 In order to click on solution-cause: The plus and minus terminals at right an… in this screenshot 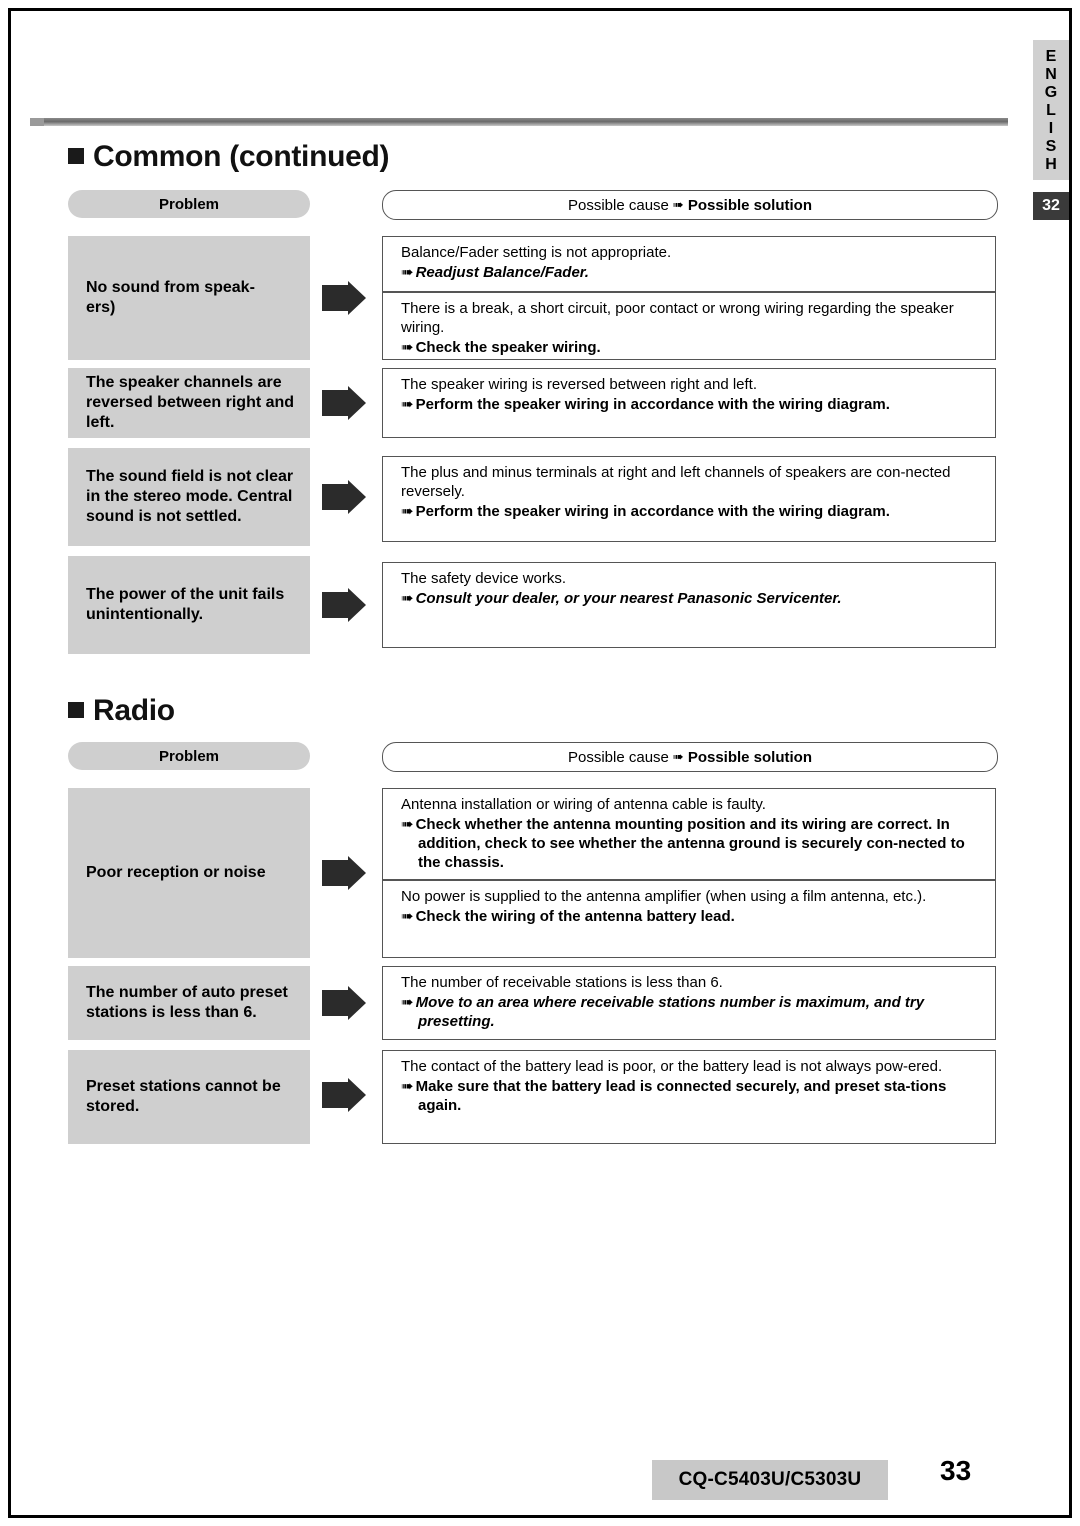, I will do `click(676, 482)`.